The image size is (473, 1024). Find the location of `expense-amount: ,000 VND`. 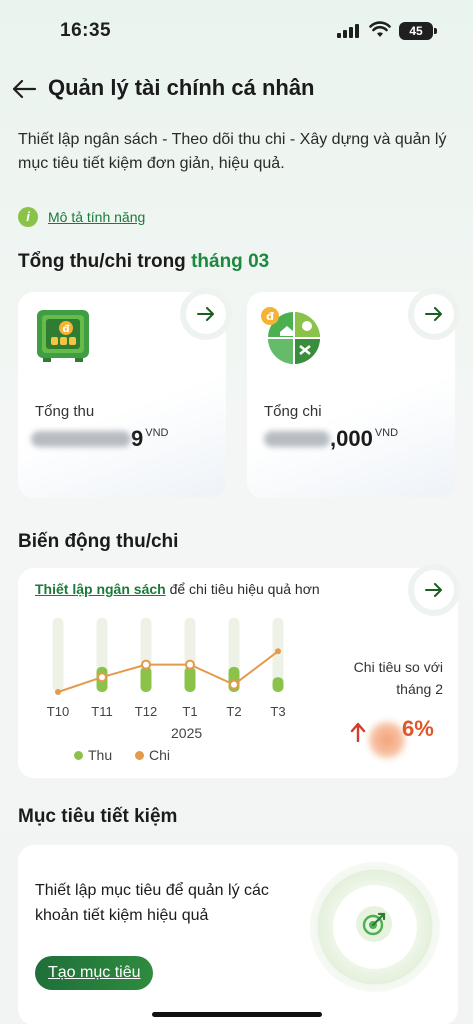

expense-amount: ,000 VND is located at coordinates (331, 439).